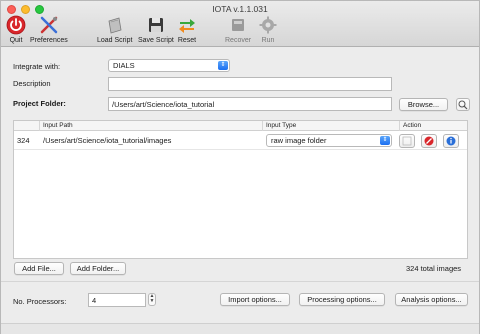  I want to click on reset-arrows-icon, so click(187, 25).